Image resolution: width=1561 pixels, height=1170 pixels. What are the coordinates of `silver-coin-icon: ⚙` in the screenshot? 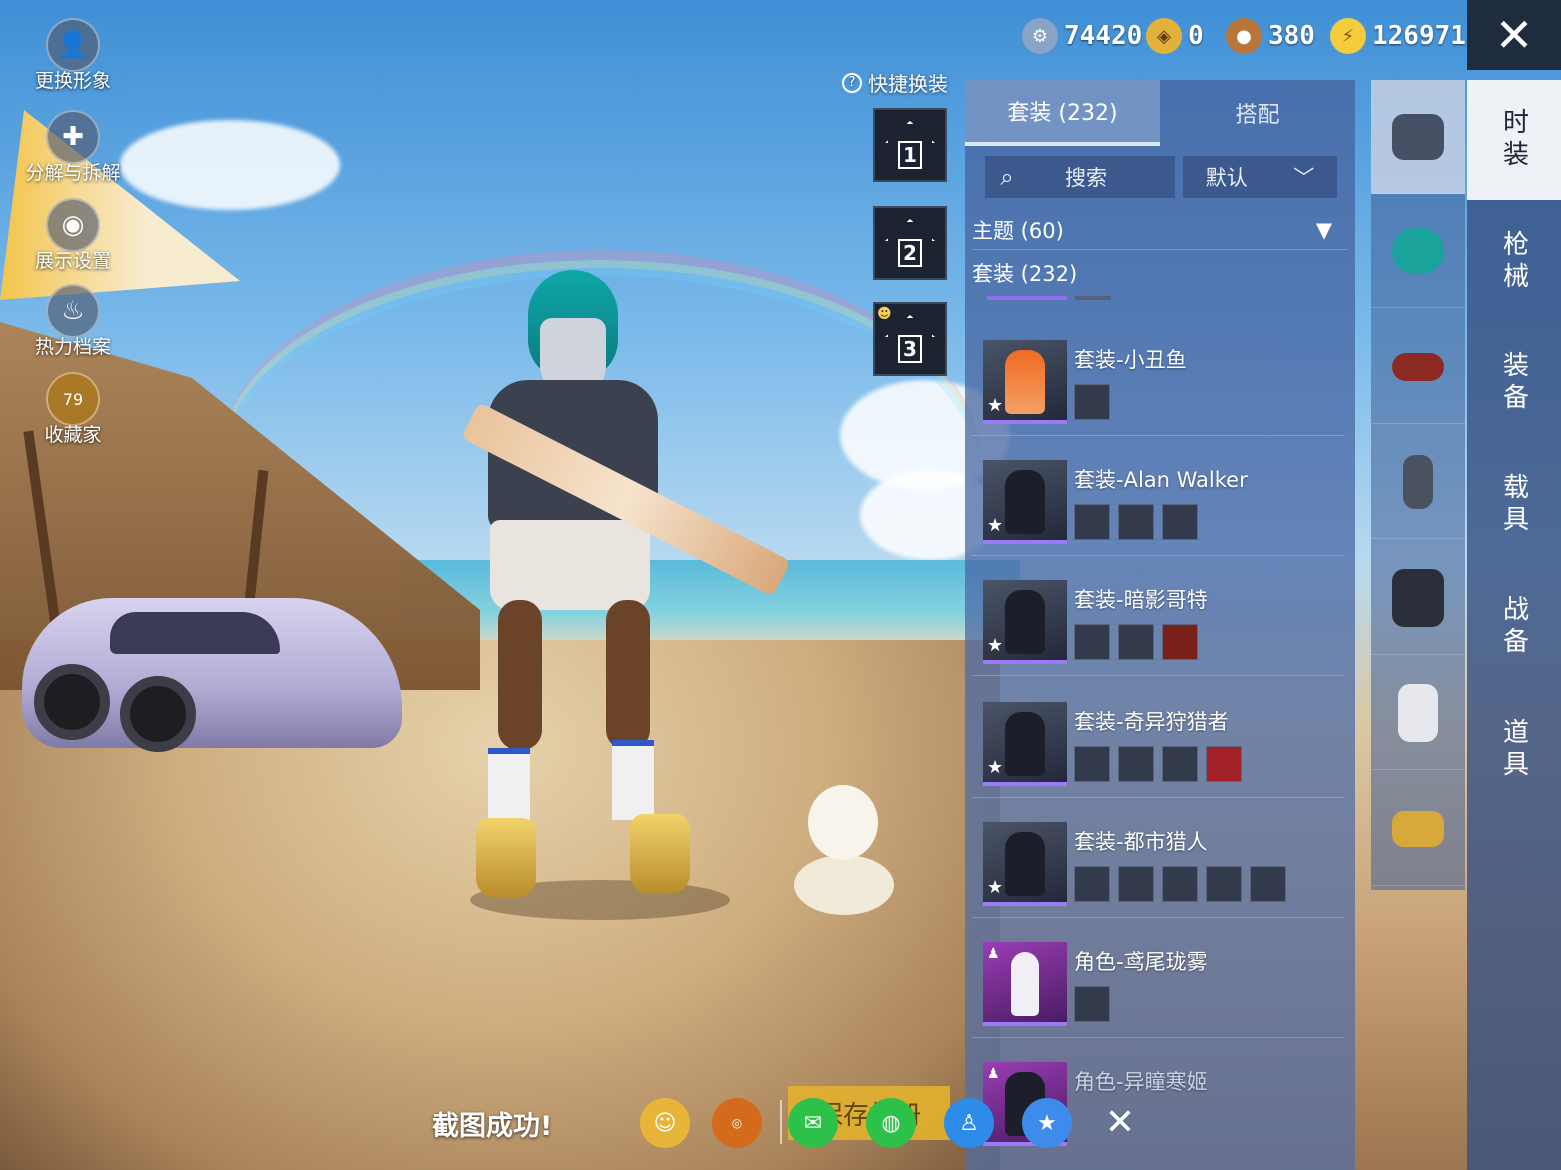 It's located at (1040, 36).